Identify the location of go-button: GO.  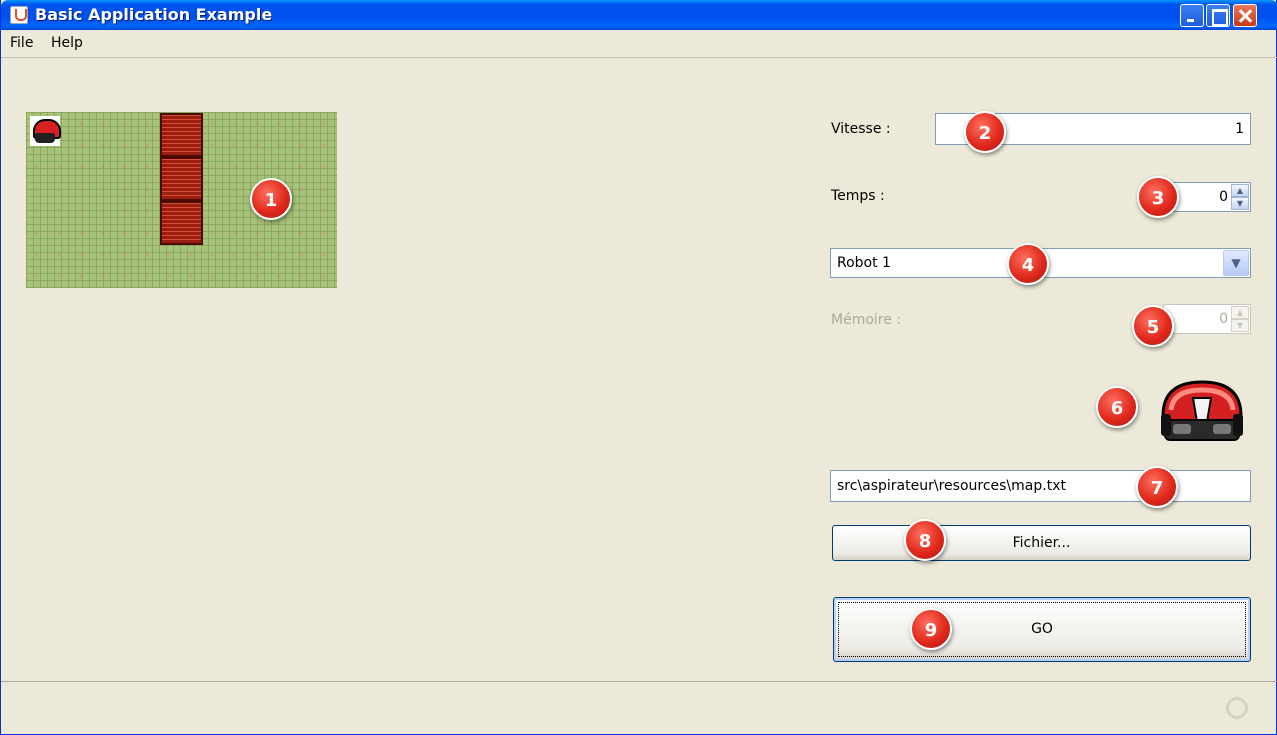
(1042, 629).